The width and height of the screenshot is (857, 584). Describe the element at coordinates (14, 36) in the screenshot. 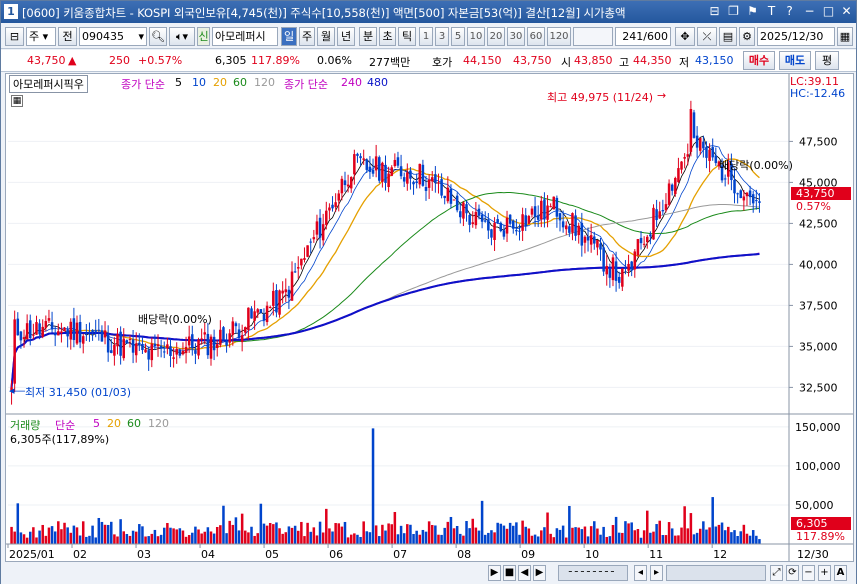

I see `dropdown-icon: ⊟` at that location.